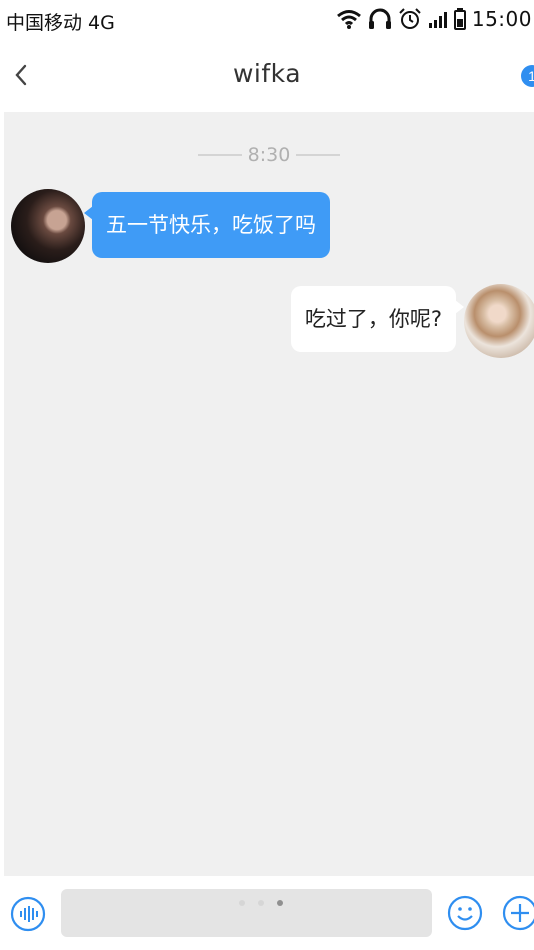 The width and height of the screenshot is (534, 950). I want to click on battery-icon, so click(459, 19).